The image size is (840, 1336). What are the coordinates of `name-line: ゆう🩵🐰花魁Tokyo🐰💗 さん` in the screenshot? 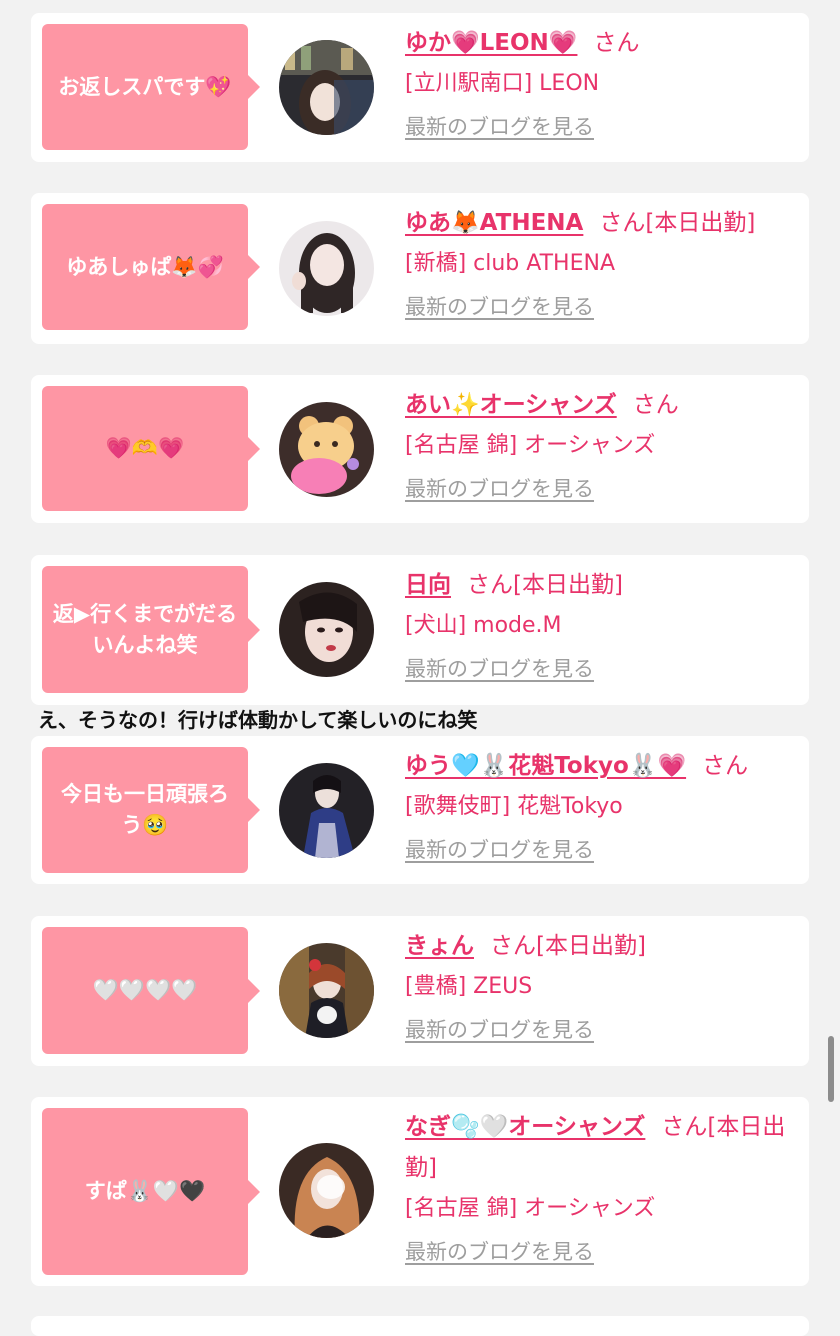 It's located at (600, 766).